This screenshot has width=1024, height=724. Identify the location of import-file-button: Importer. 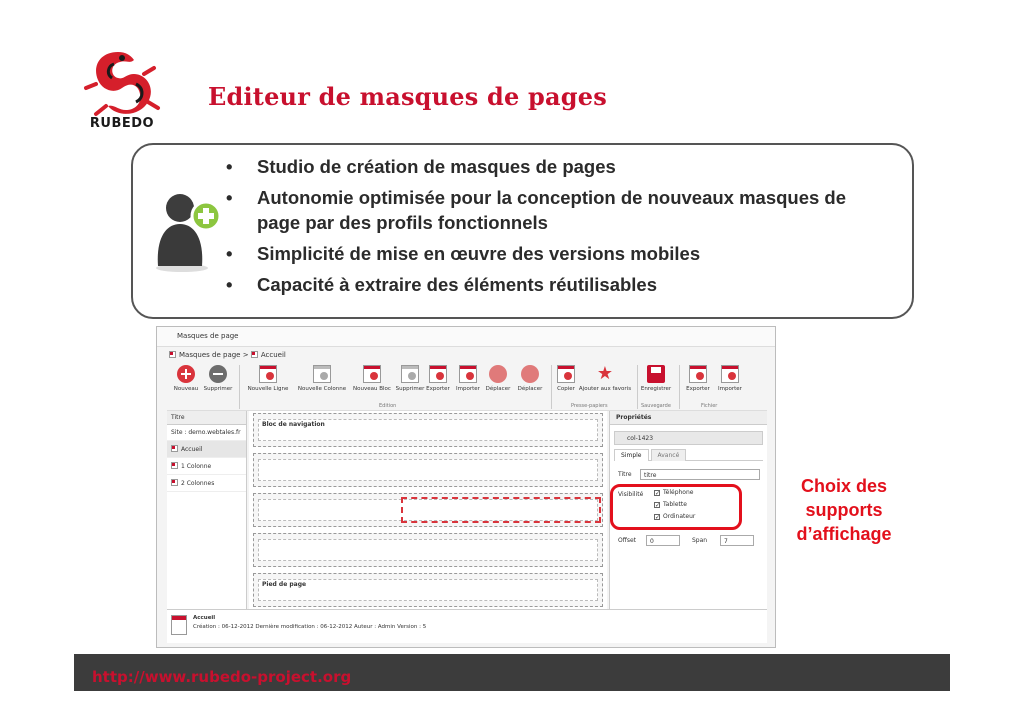
(730, 378).